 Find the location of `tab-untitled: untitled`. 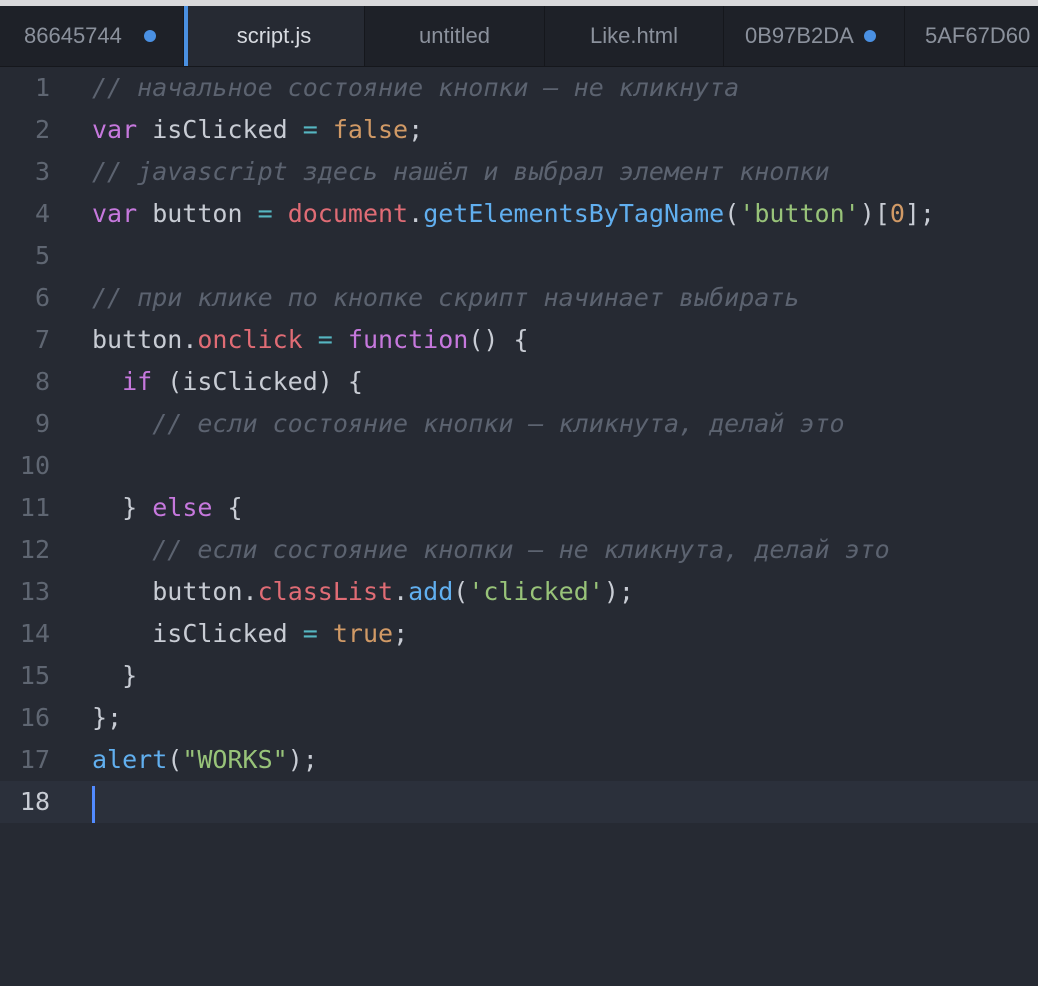

tab-untitled: untitled is located at coordinates (455, 36).